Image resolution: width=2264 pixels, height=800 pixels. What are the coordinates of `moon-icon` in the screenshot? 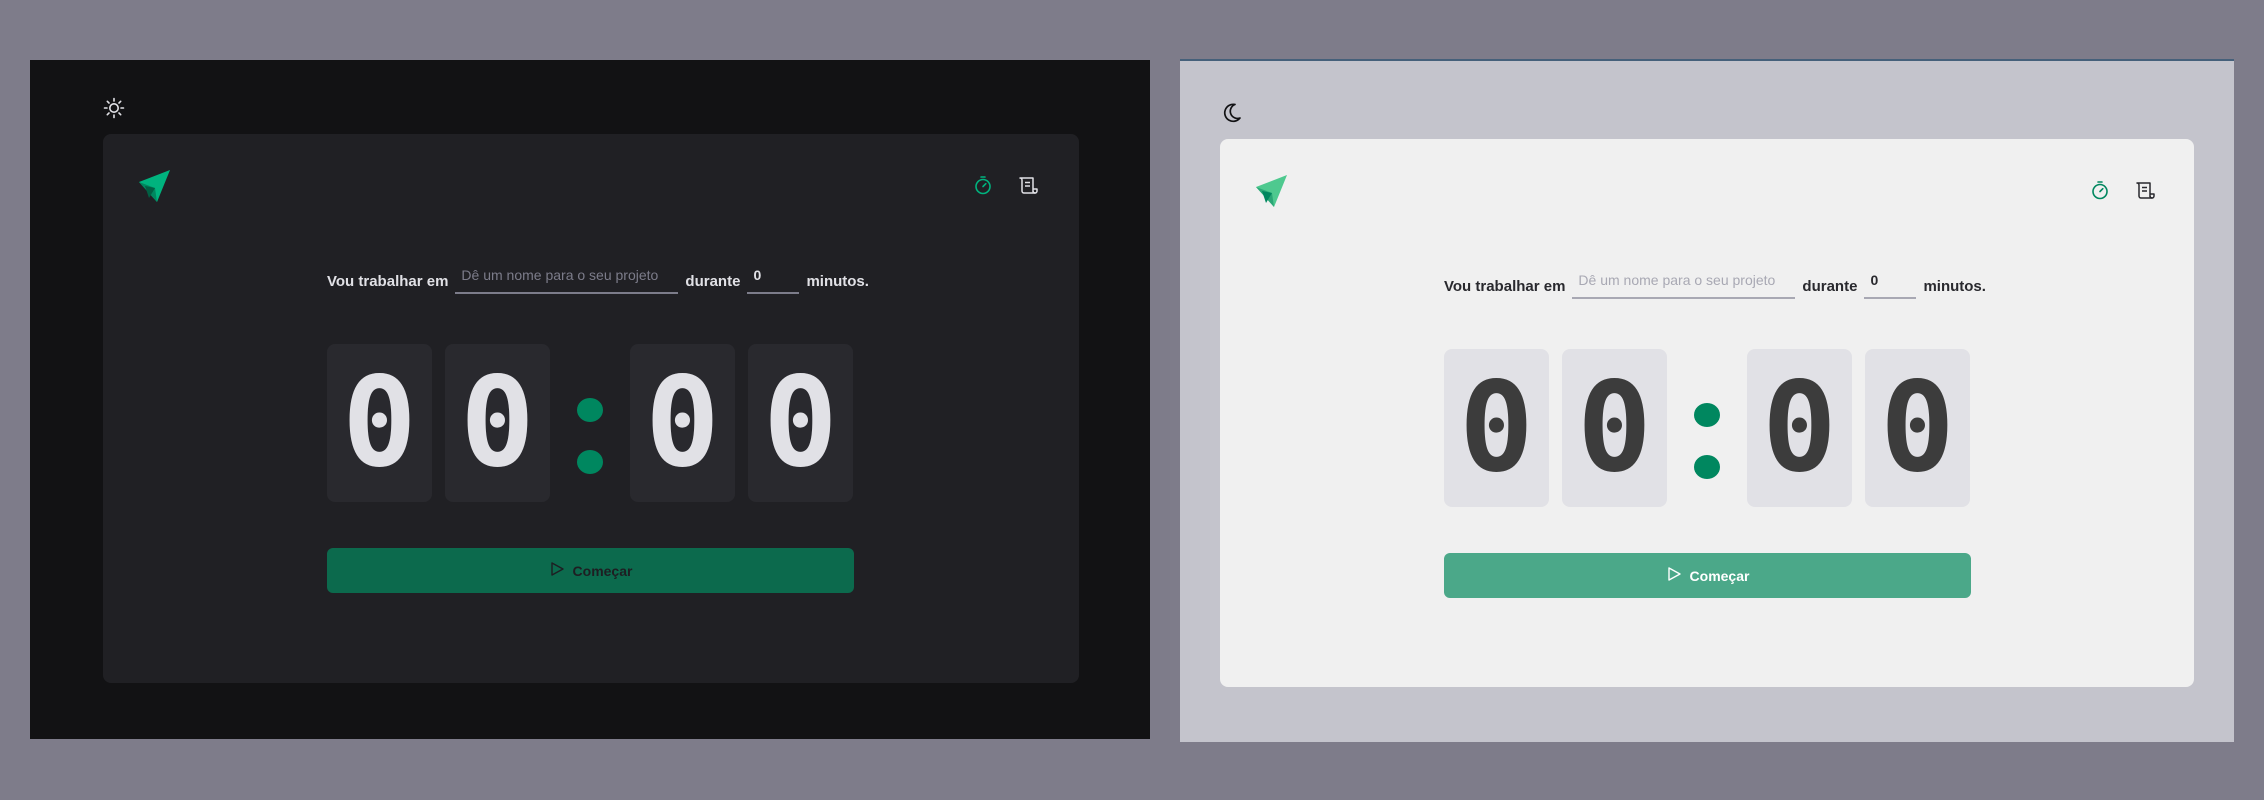 It's located at (1232, 113).